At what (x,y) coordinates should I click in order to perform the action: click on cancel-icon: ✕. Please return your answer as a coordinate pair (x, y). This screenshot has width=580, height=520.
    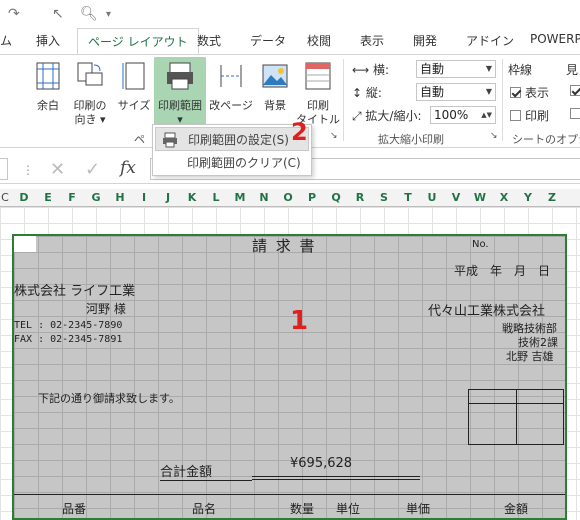
    Looking at the image, I should click on (57, 169).